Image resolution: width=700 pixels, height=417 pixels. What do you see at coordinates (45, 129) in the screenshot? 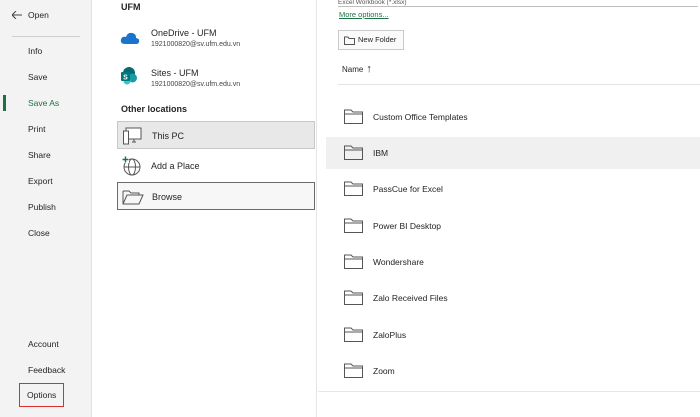
I see `nav-print: Print` at bounding box center [45, 129].